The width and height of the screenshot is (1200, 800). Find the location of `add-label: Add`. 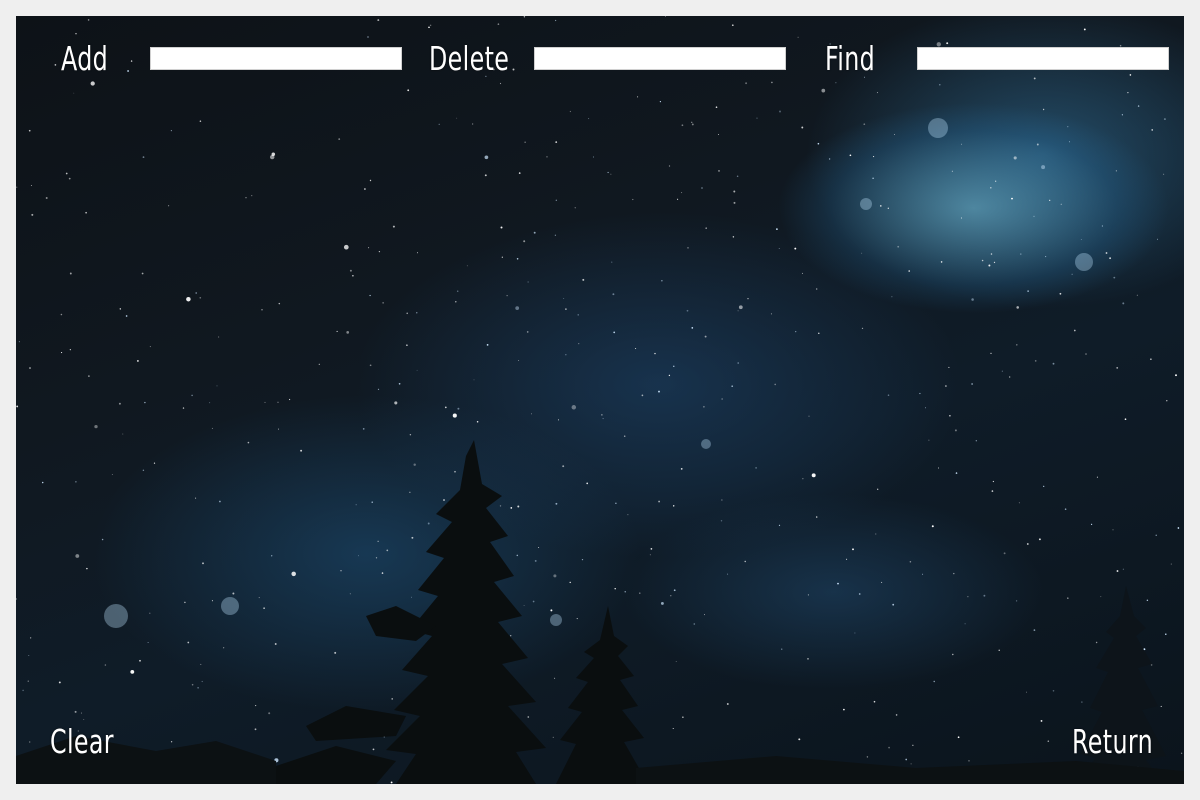

add-label: Add is located at coordinates (85, 58).